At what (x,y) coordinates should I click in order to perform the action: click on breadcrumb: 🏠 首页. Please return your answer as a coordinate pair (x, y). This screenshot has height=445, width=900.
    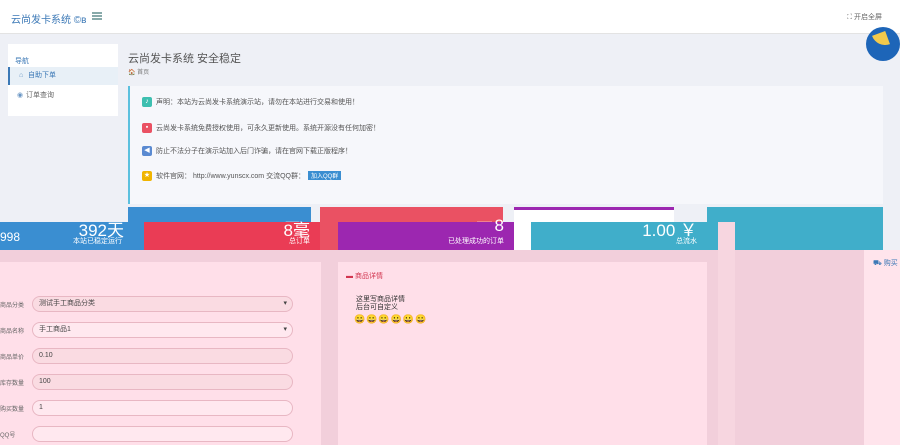
    Looking at the image, I should click on (138, 71).